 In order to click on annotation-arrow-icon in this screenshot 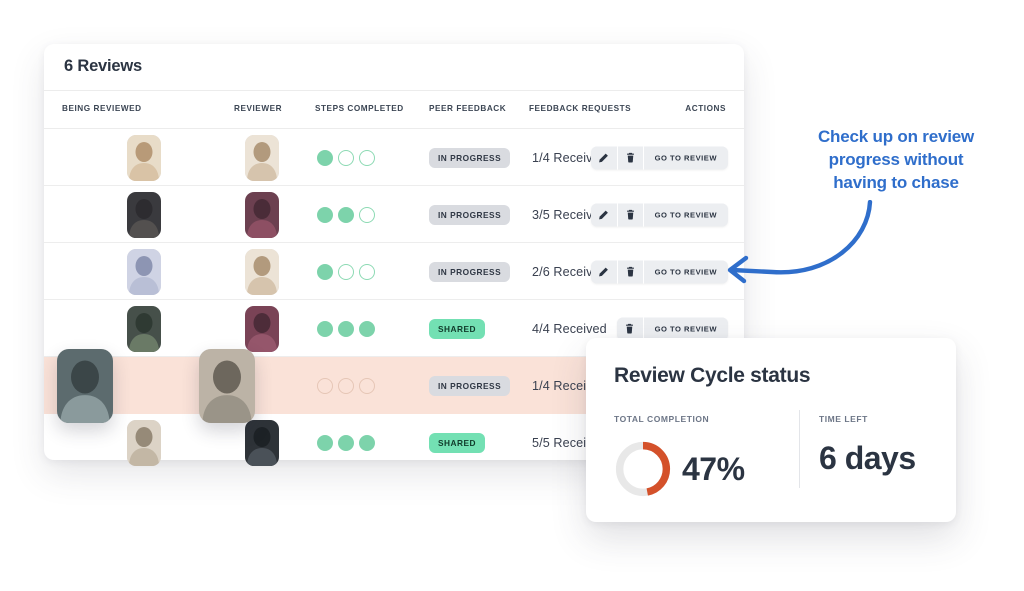, I will do `click(800, 242)`.